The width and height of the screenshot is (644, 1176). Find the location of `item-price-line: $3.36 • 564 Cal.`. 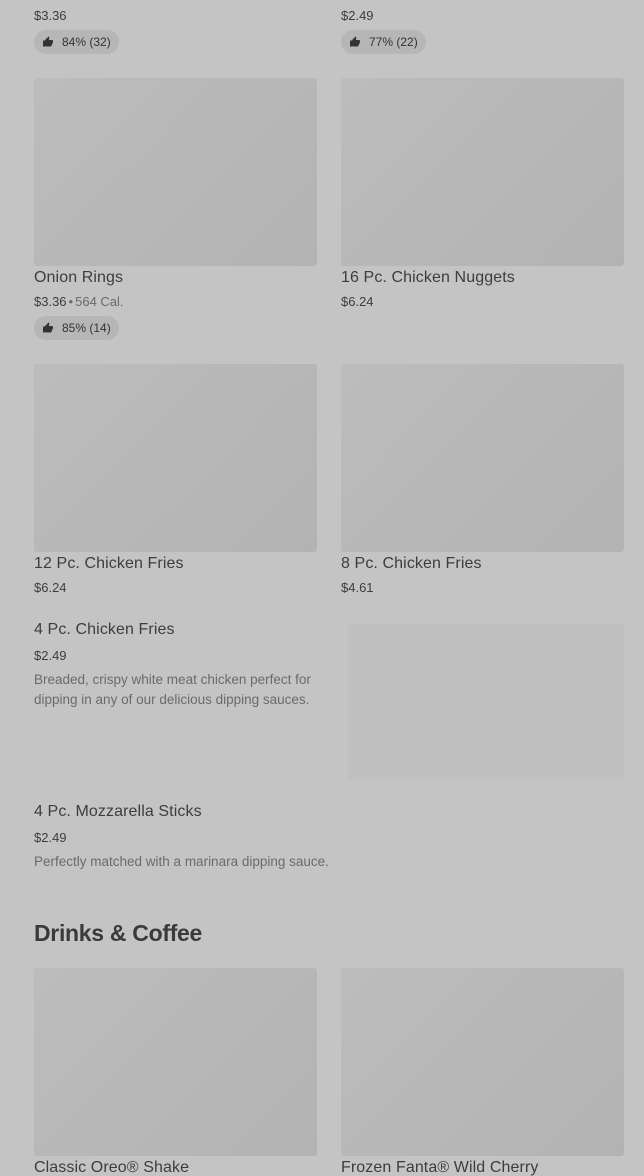

item-price-line: $3.36 • 564 Cal. is located at coordinates (79, 301).